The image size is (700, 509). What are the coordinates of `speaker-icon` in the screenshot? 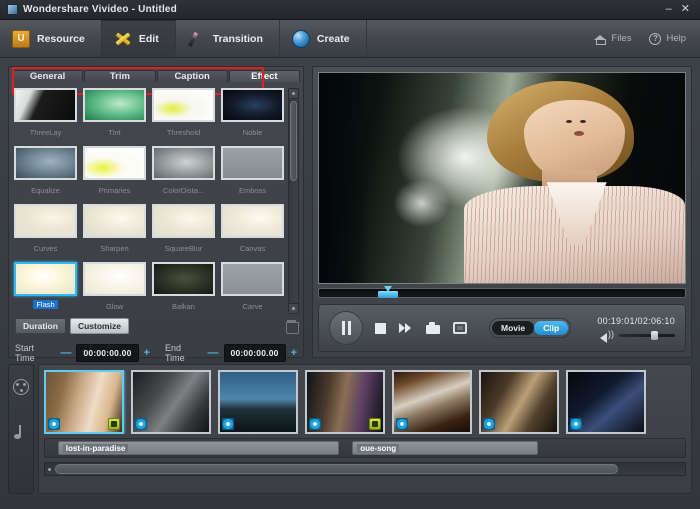 It's located at (607, 336).